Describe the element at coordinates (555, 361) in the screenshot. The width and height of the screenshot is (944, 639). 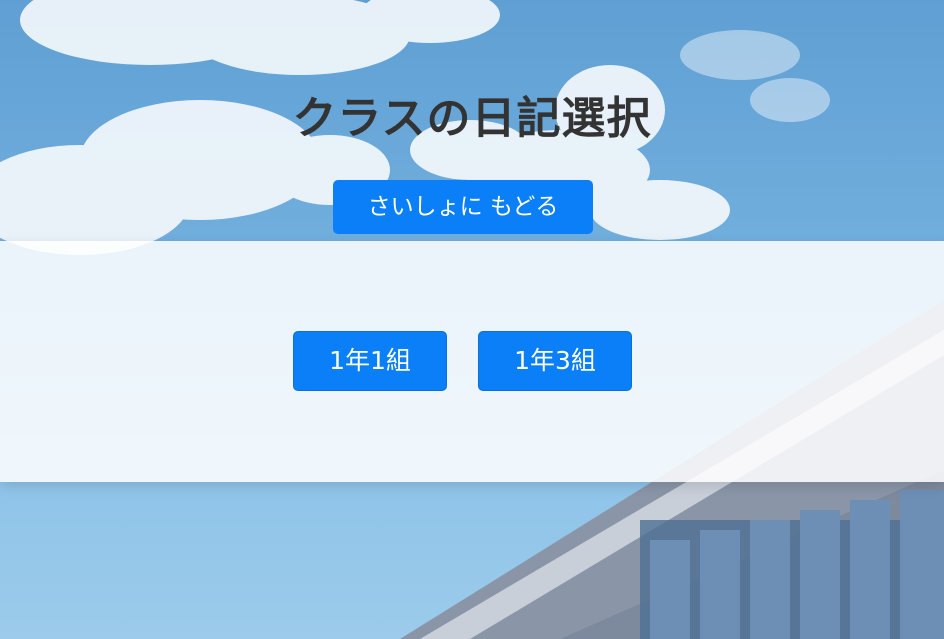
I see `class-button-1-3: 1年3組` at that location.